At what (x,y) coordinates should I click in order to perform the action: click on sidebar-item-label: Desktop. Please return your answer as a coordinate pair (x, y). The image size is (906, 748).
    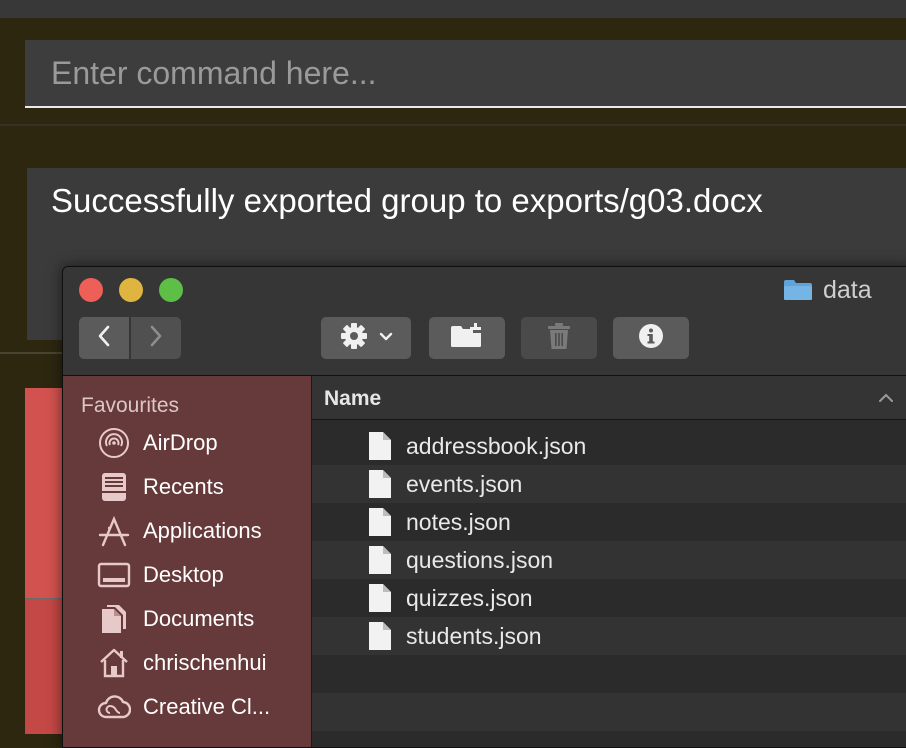
    Looking at the image, I should click on (183, 574).